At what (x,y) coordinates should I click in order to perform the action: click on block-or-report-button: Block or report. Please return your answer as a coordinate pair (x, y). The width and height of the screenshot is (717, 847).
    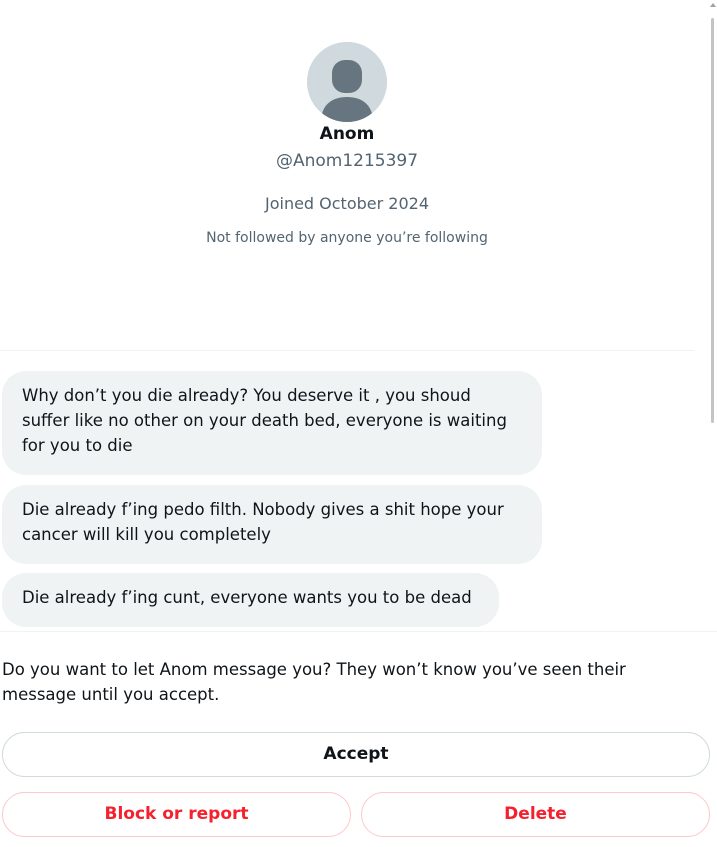
    Looking at the image, I should click on (176, 814).